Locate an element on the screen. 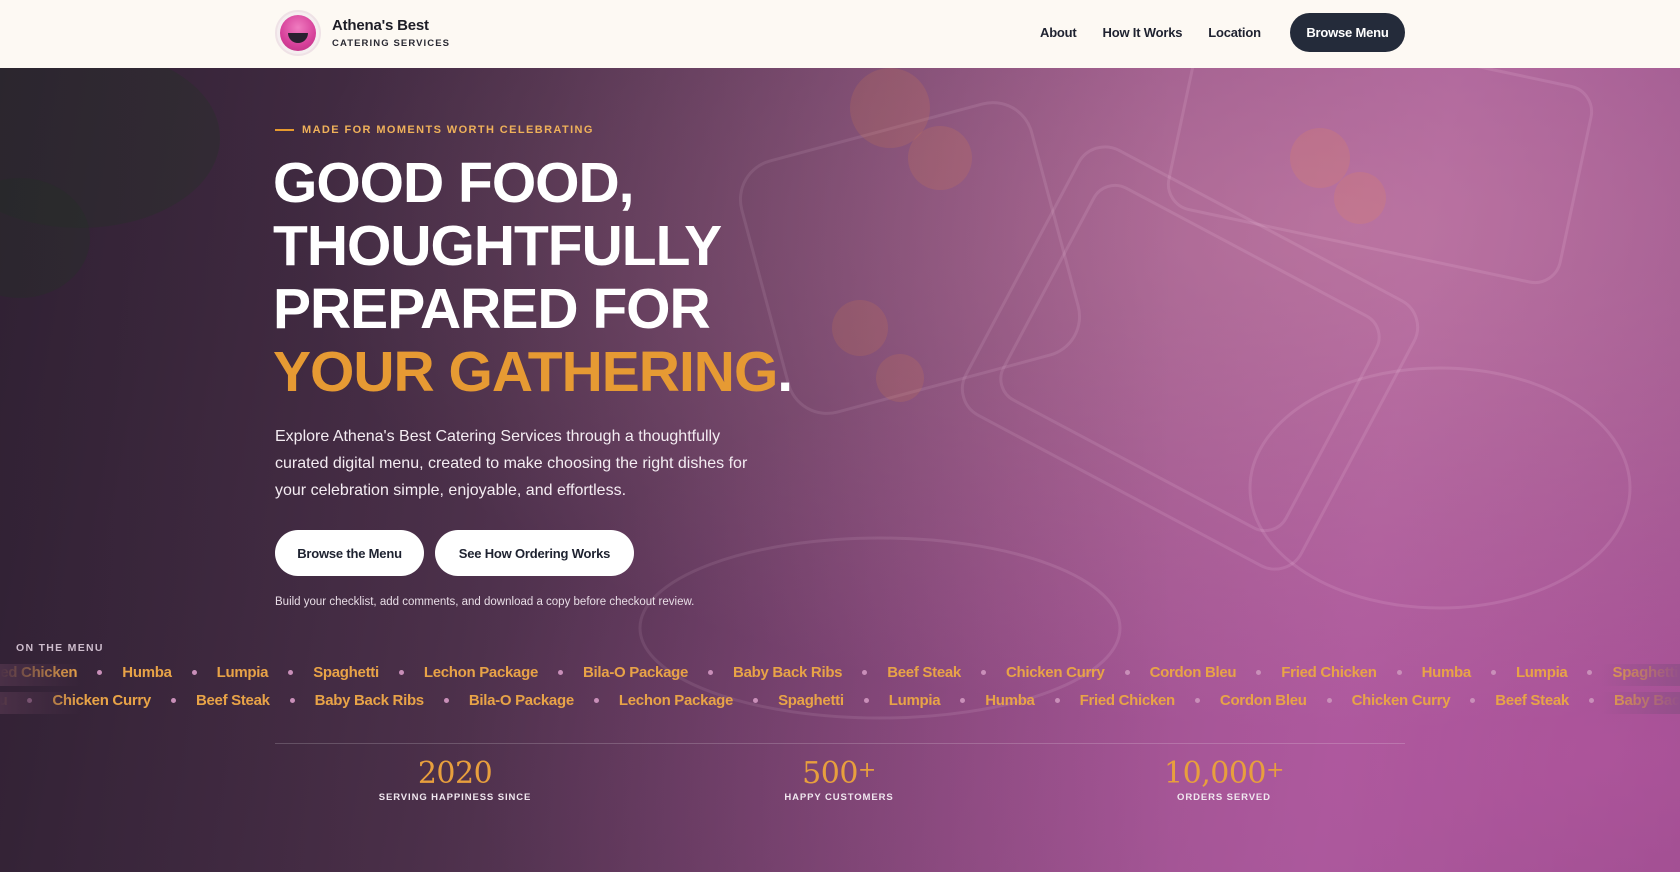 This screenshot has height=872, width=1680. headline-line-3: PREPARED FOR is located at coordinates (492, 309).